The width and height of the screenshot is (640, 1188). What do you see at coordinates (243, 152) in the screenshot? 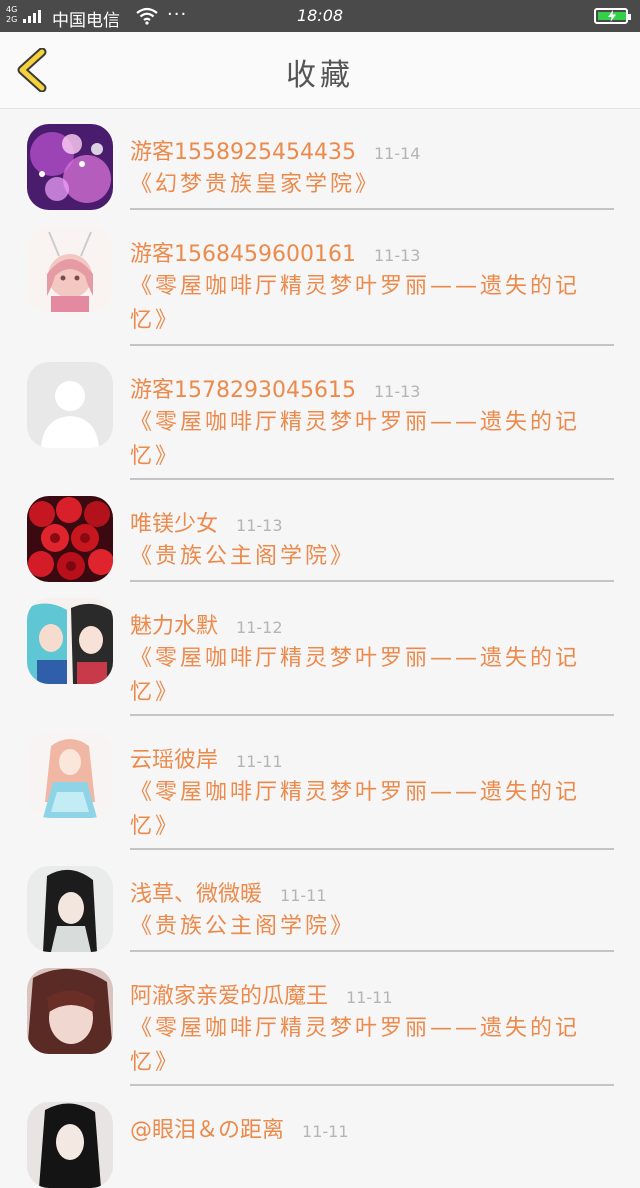
I see `username: 游客1558925454435` at bounding box center [243, 152].